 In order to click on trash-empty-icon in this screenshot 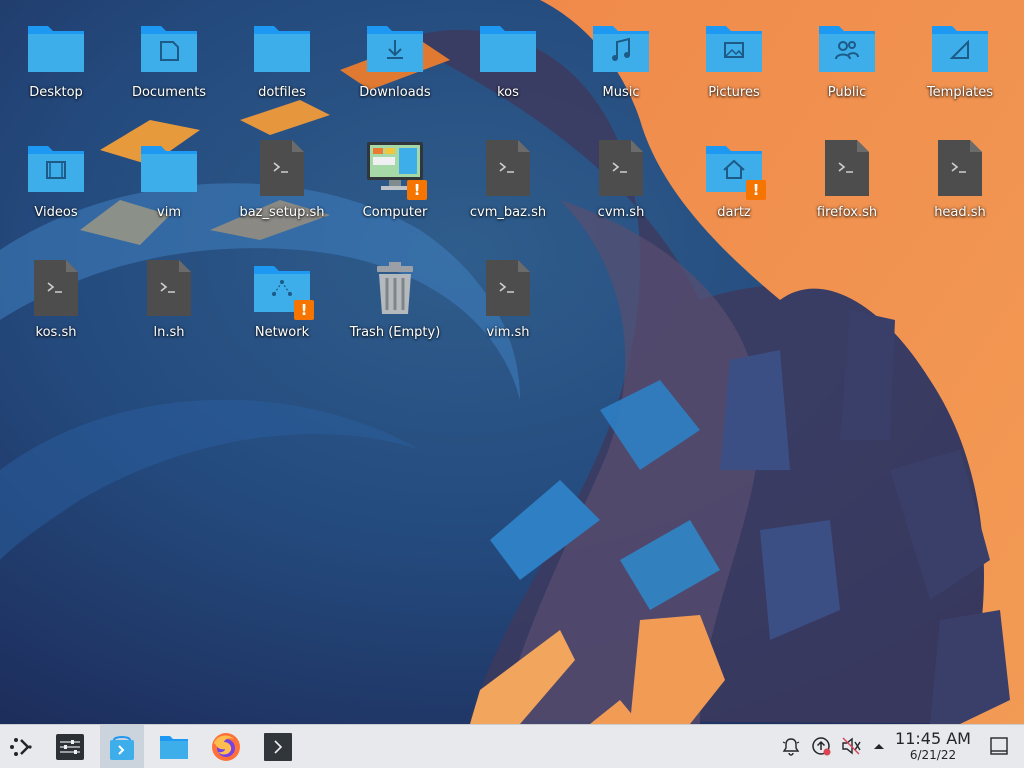, I will do `click(395, 288)`.